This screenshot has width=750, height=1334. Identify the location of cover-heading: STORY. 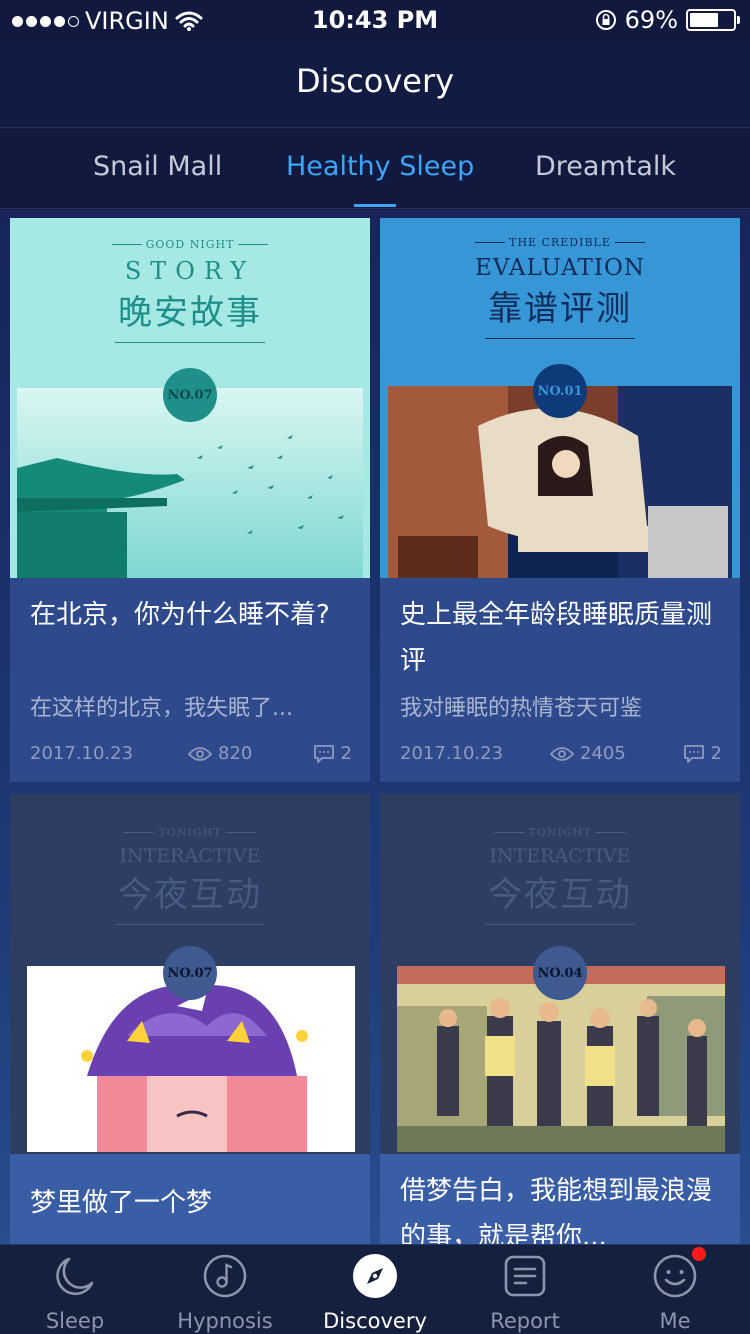
(190, 271).